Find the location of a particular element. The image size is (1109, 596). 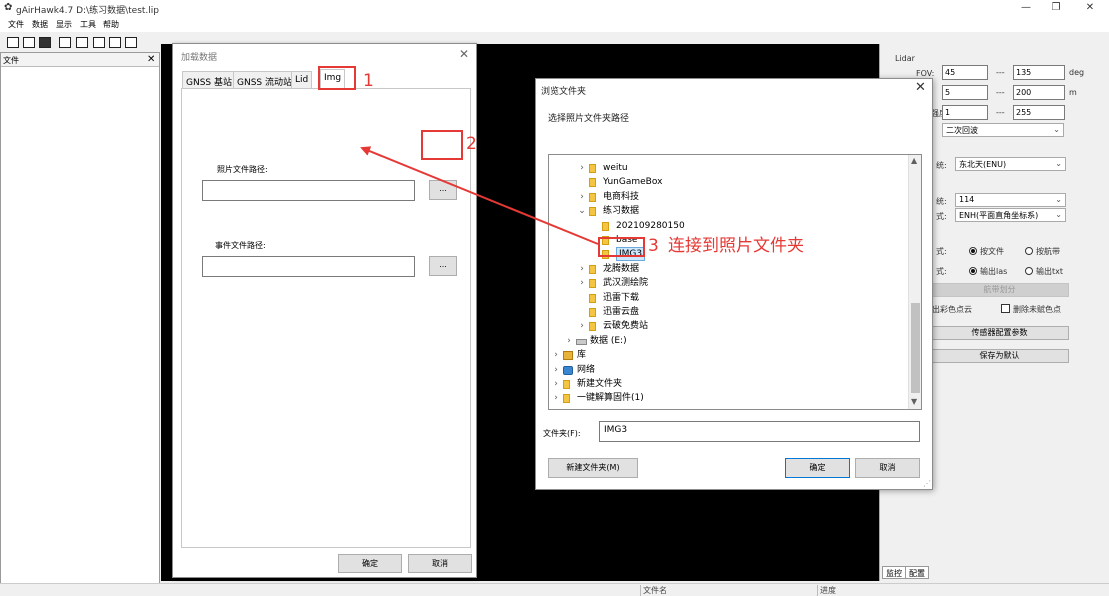

annotation-number-1: 1 is located at coordinates (368, 81).